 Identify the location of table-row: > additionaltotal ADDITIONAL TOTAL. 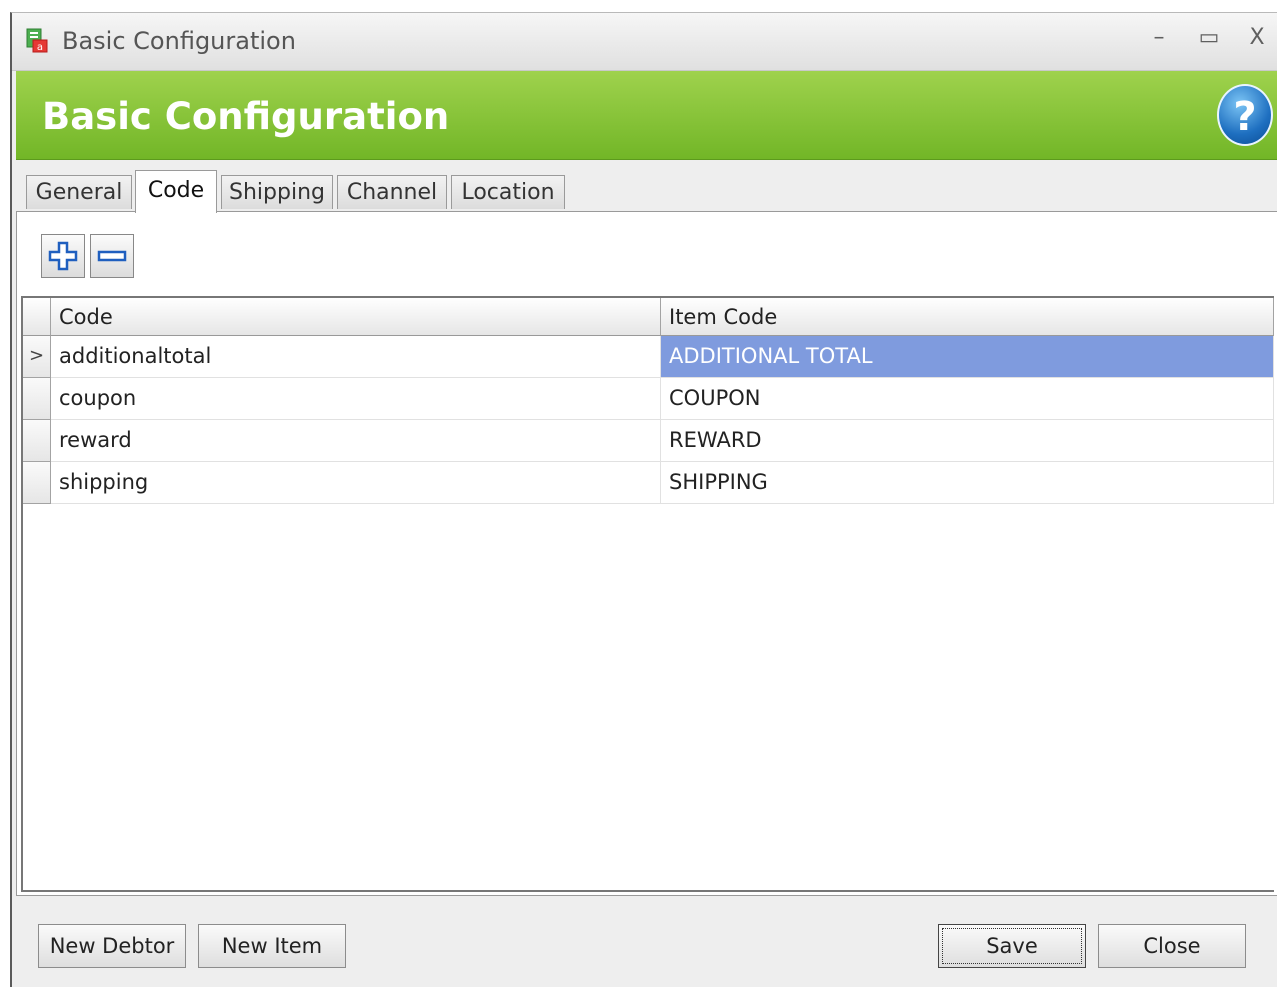
(648, 357).